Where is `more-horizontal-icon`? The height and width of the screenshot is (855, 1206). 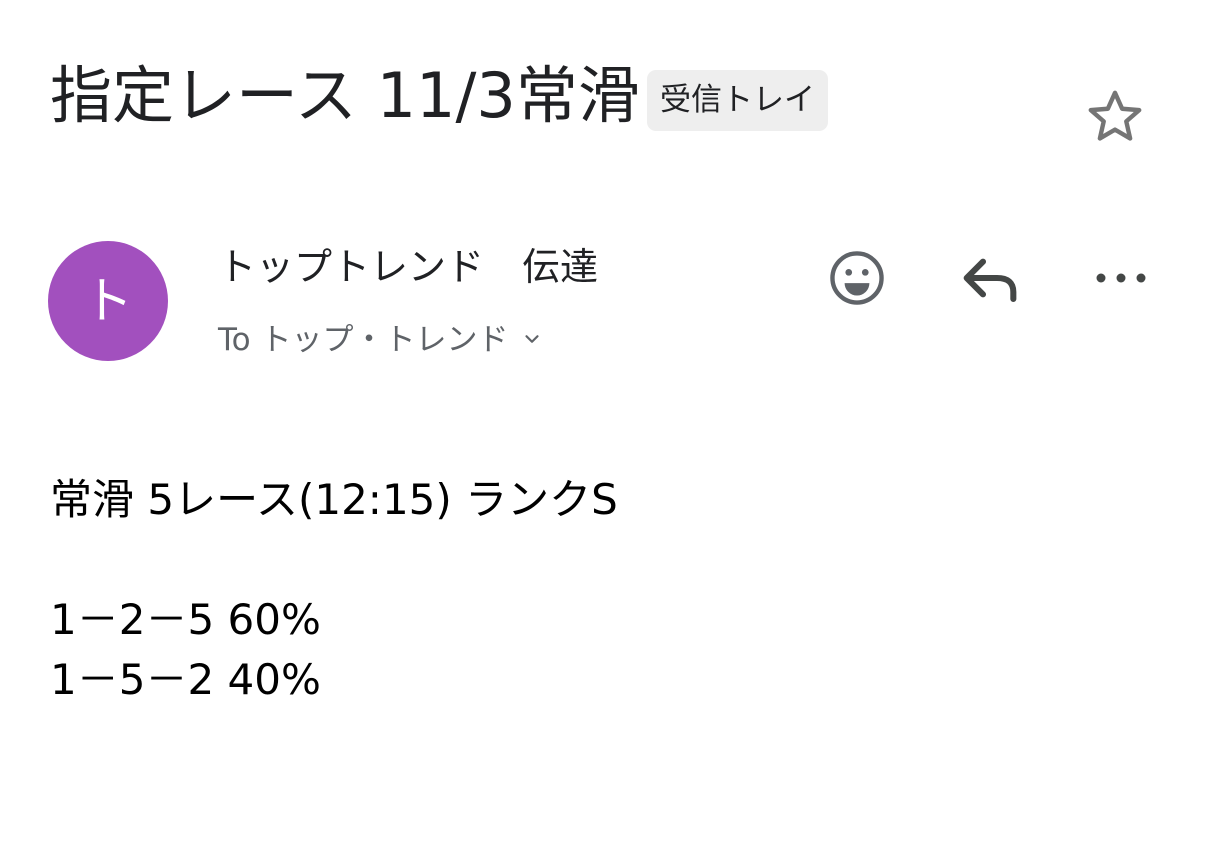 more-horizontal-icon is located at coordinates (1121, 278).